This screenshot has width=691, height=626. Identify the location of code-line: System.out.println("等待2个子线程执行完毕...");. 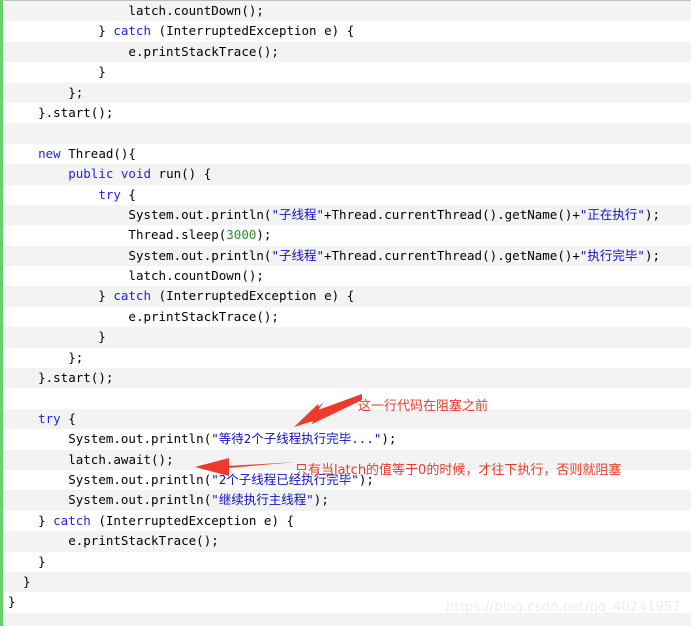
(347, 439).